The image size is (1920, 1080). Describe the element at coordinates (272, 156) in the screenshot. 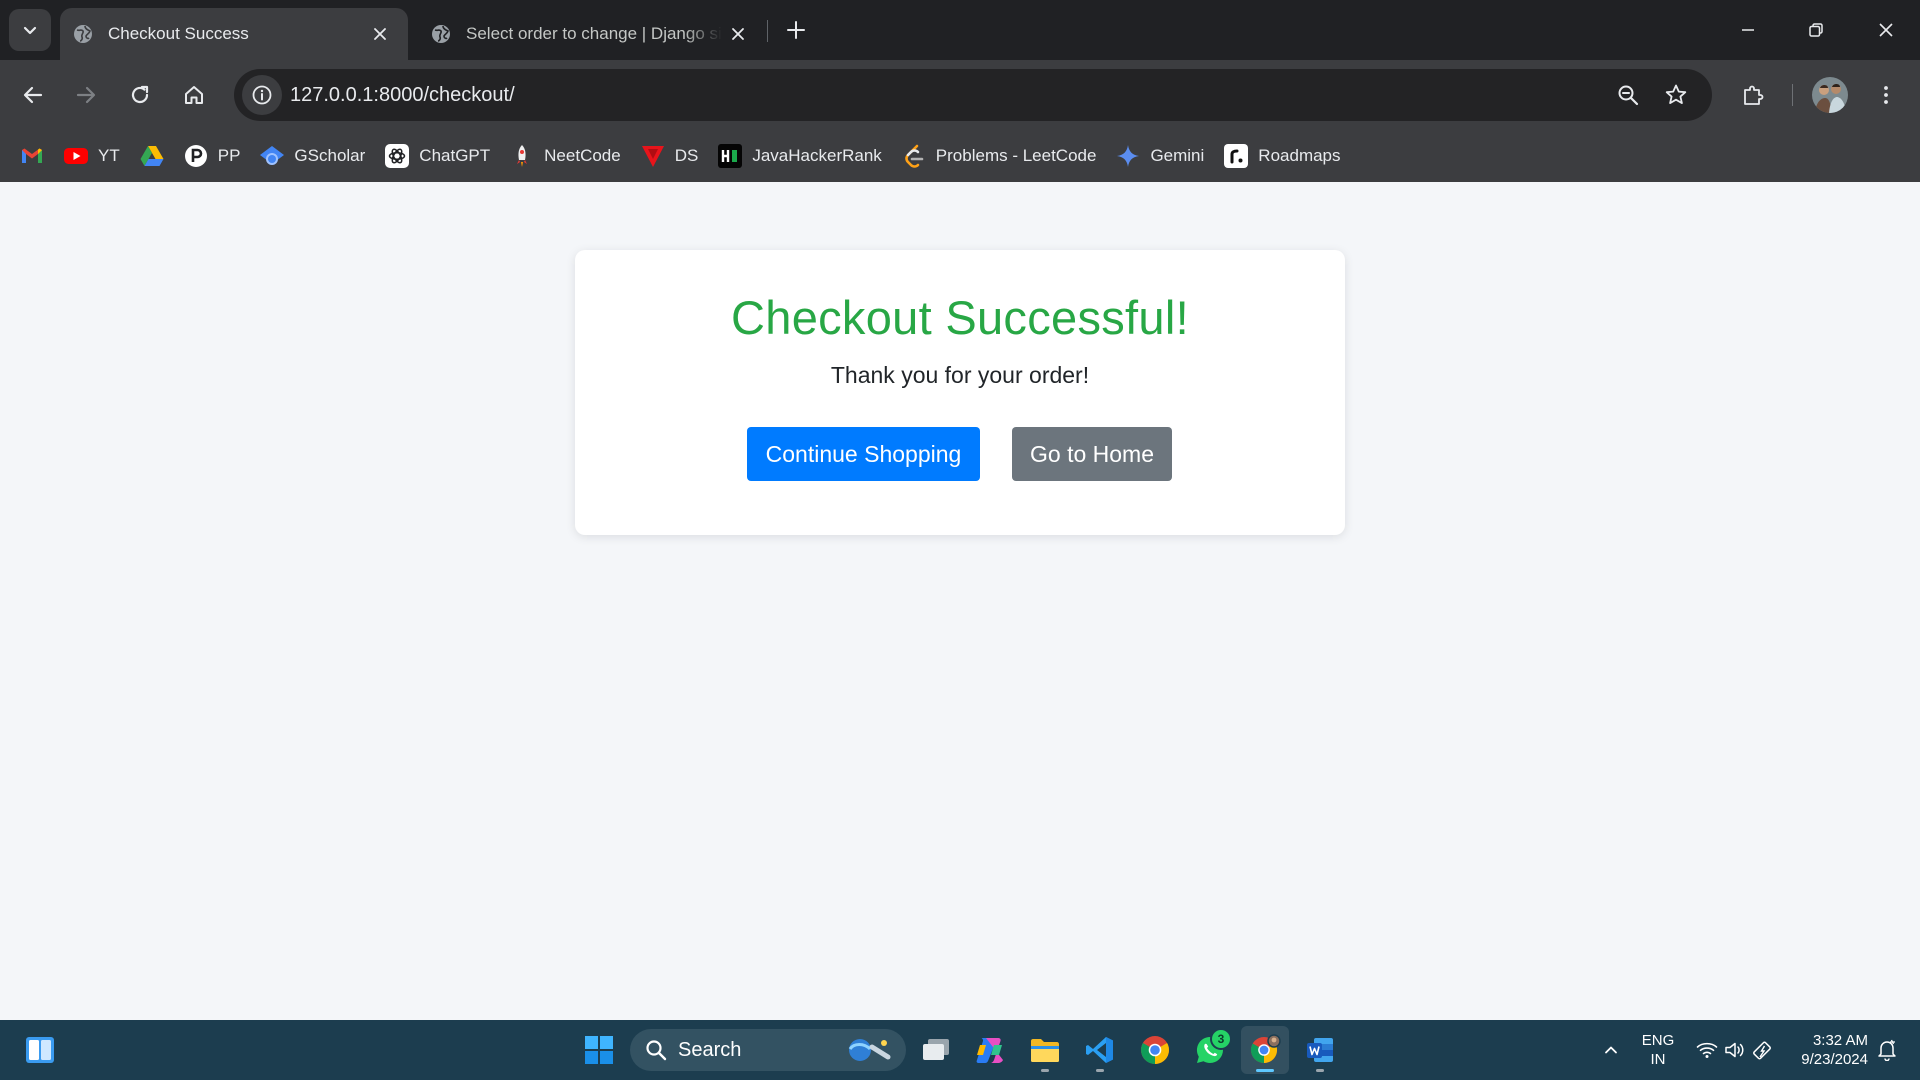

I see `gscholar-icon` at that location.